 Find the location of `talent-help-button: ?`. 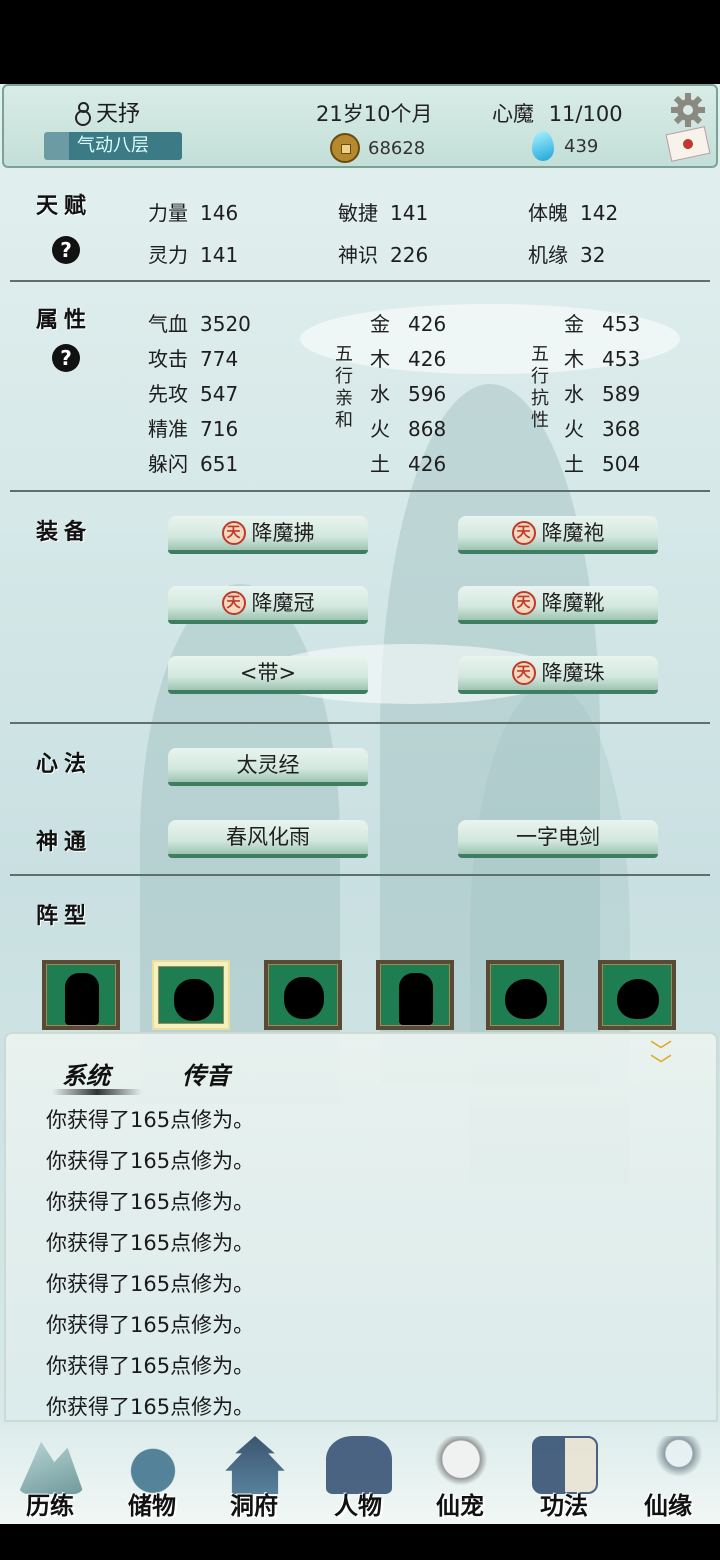

talent-help-button: ? is located at coordinates (66, 250).